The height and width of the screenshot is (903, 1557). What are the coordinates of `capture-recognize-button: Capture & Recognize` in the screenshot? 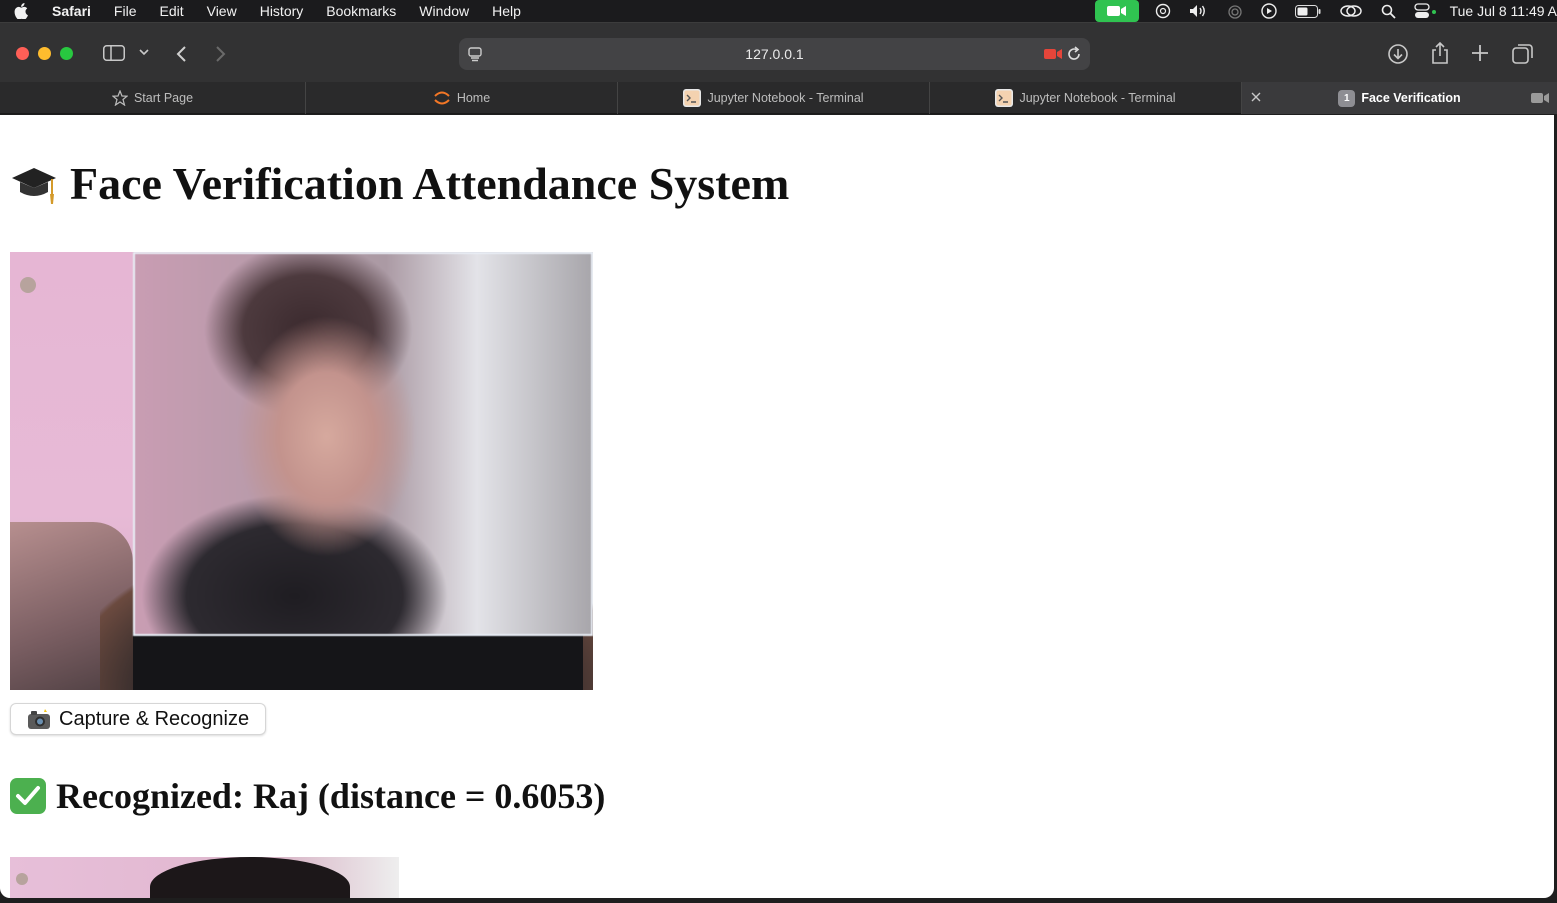 It's located at (138, 719).